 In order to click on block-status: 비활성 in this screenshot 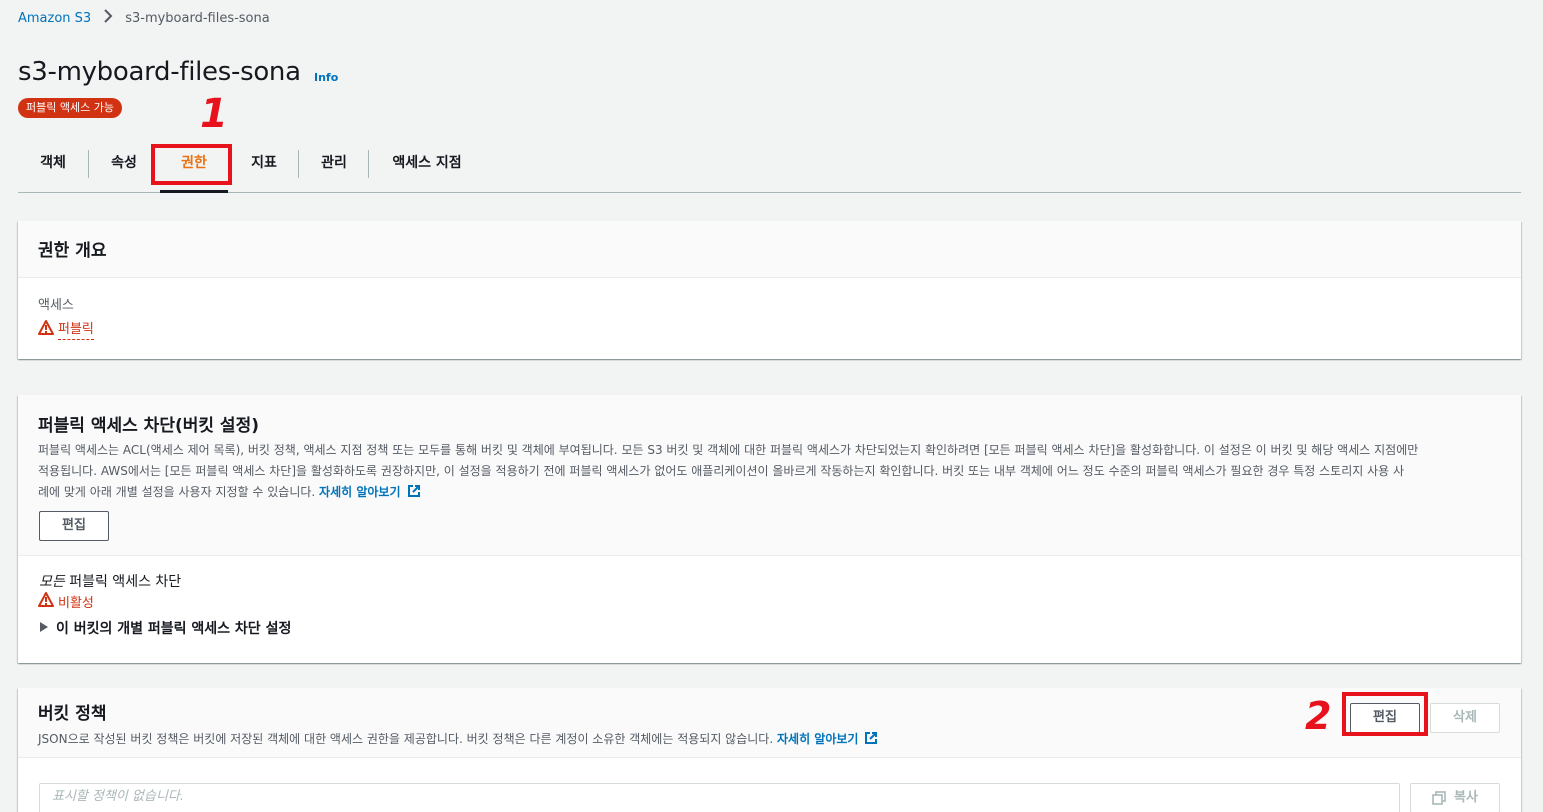, I will do `click(66, 601)`.